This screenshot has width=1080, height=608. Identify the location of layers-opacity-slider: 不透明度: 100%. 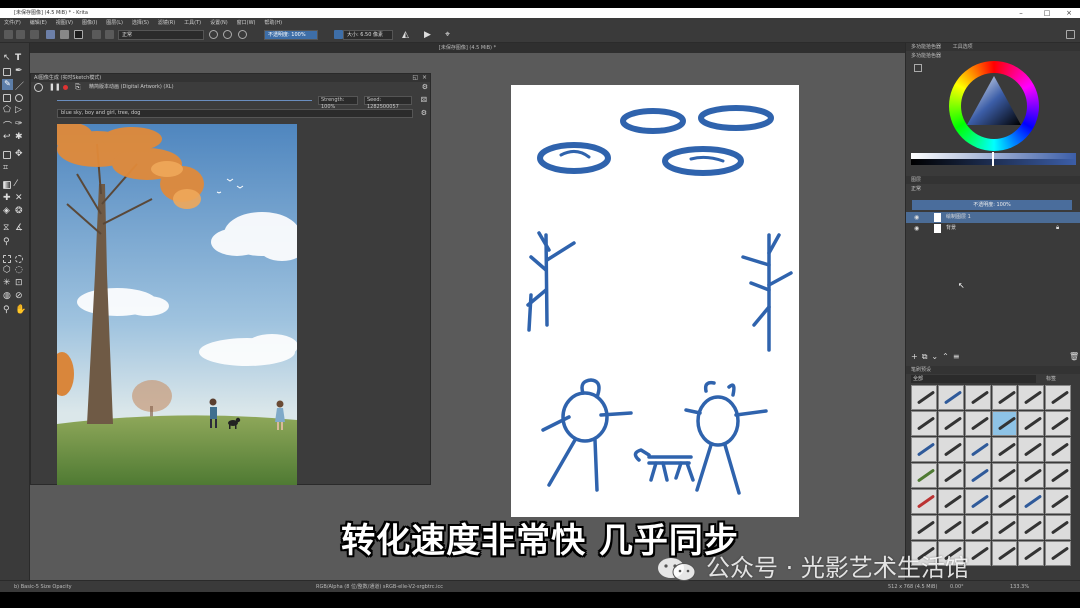
(992, 205).